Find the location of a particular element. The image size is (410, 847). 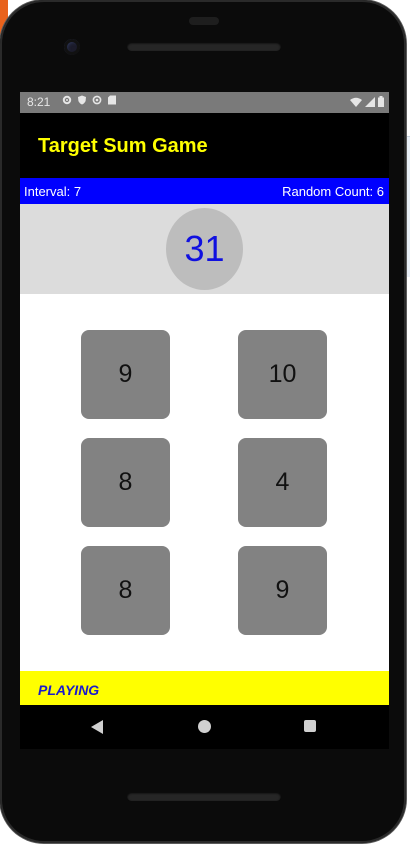

number-button-3: 8 is located at coordinates (125, 482).